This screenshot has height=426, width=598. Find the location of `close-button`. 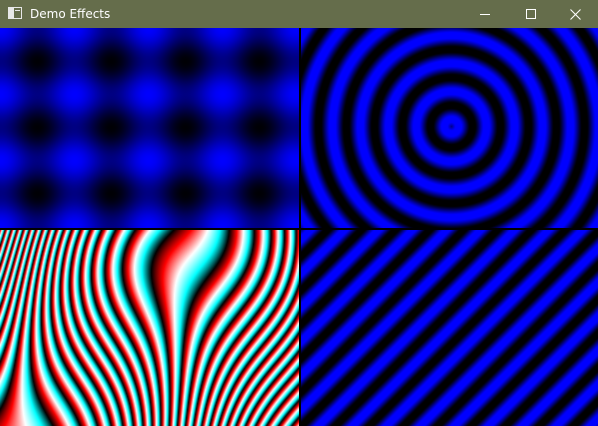

close-button is located at coordinates (575, 14).